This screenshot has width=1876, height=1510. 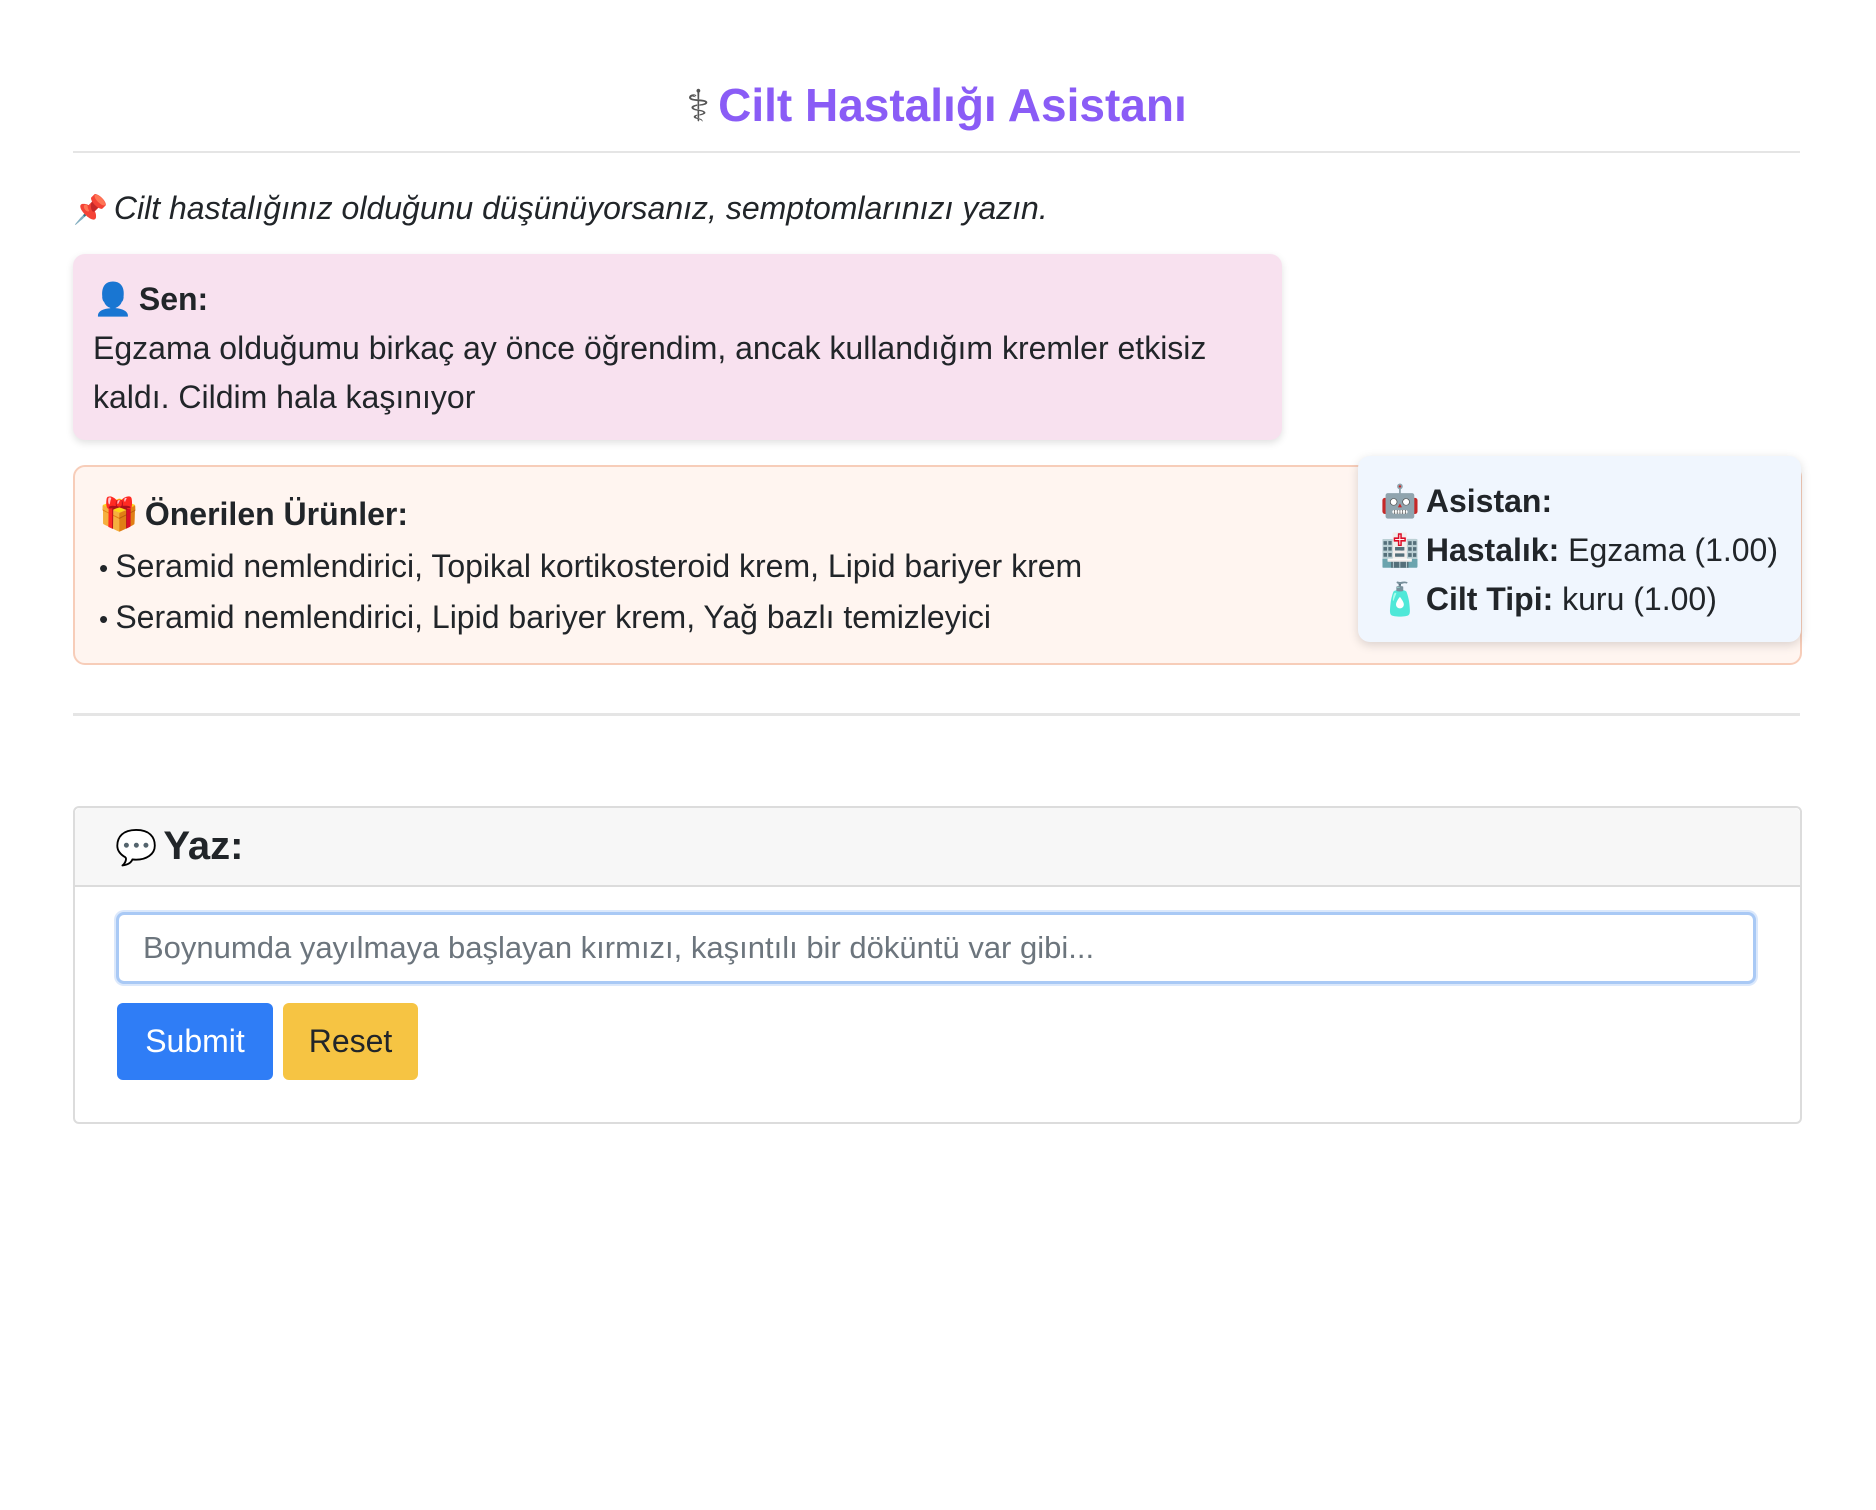 I want to click on hospital-icon: 🏥, so click(x=1400, y=550).